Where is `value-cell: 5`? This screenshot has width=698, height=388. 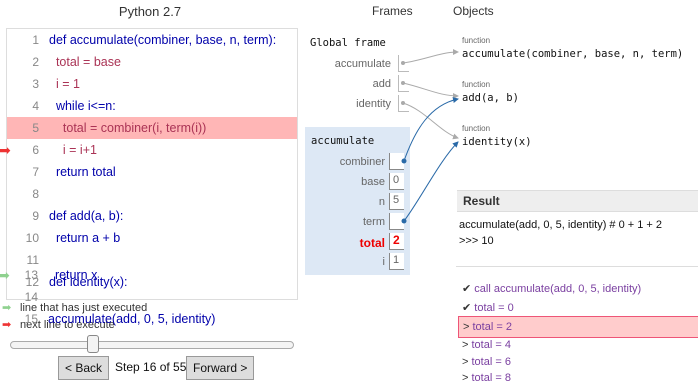
value-cell: 5 is located at coordinates (396, 201).